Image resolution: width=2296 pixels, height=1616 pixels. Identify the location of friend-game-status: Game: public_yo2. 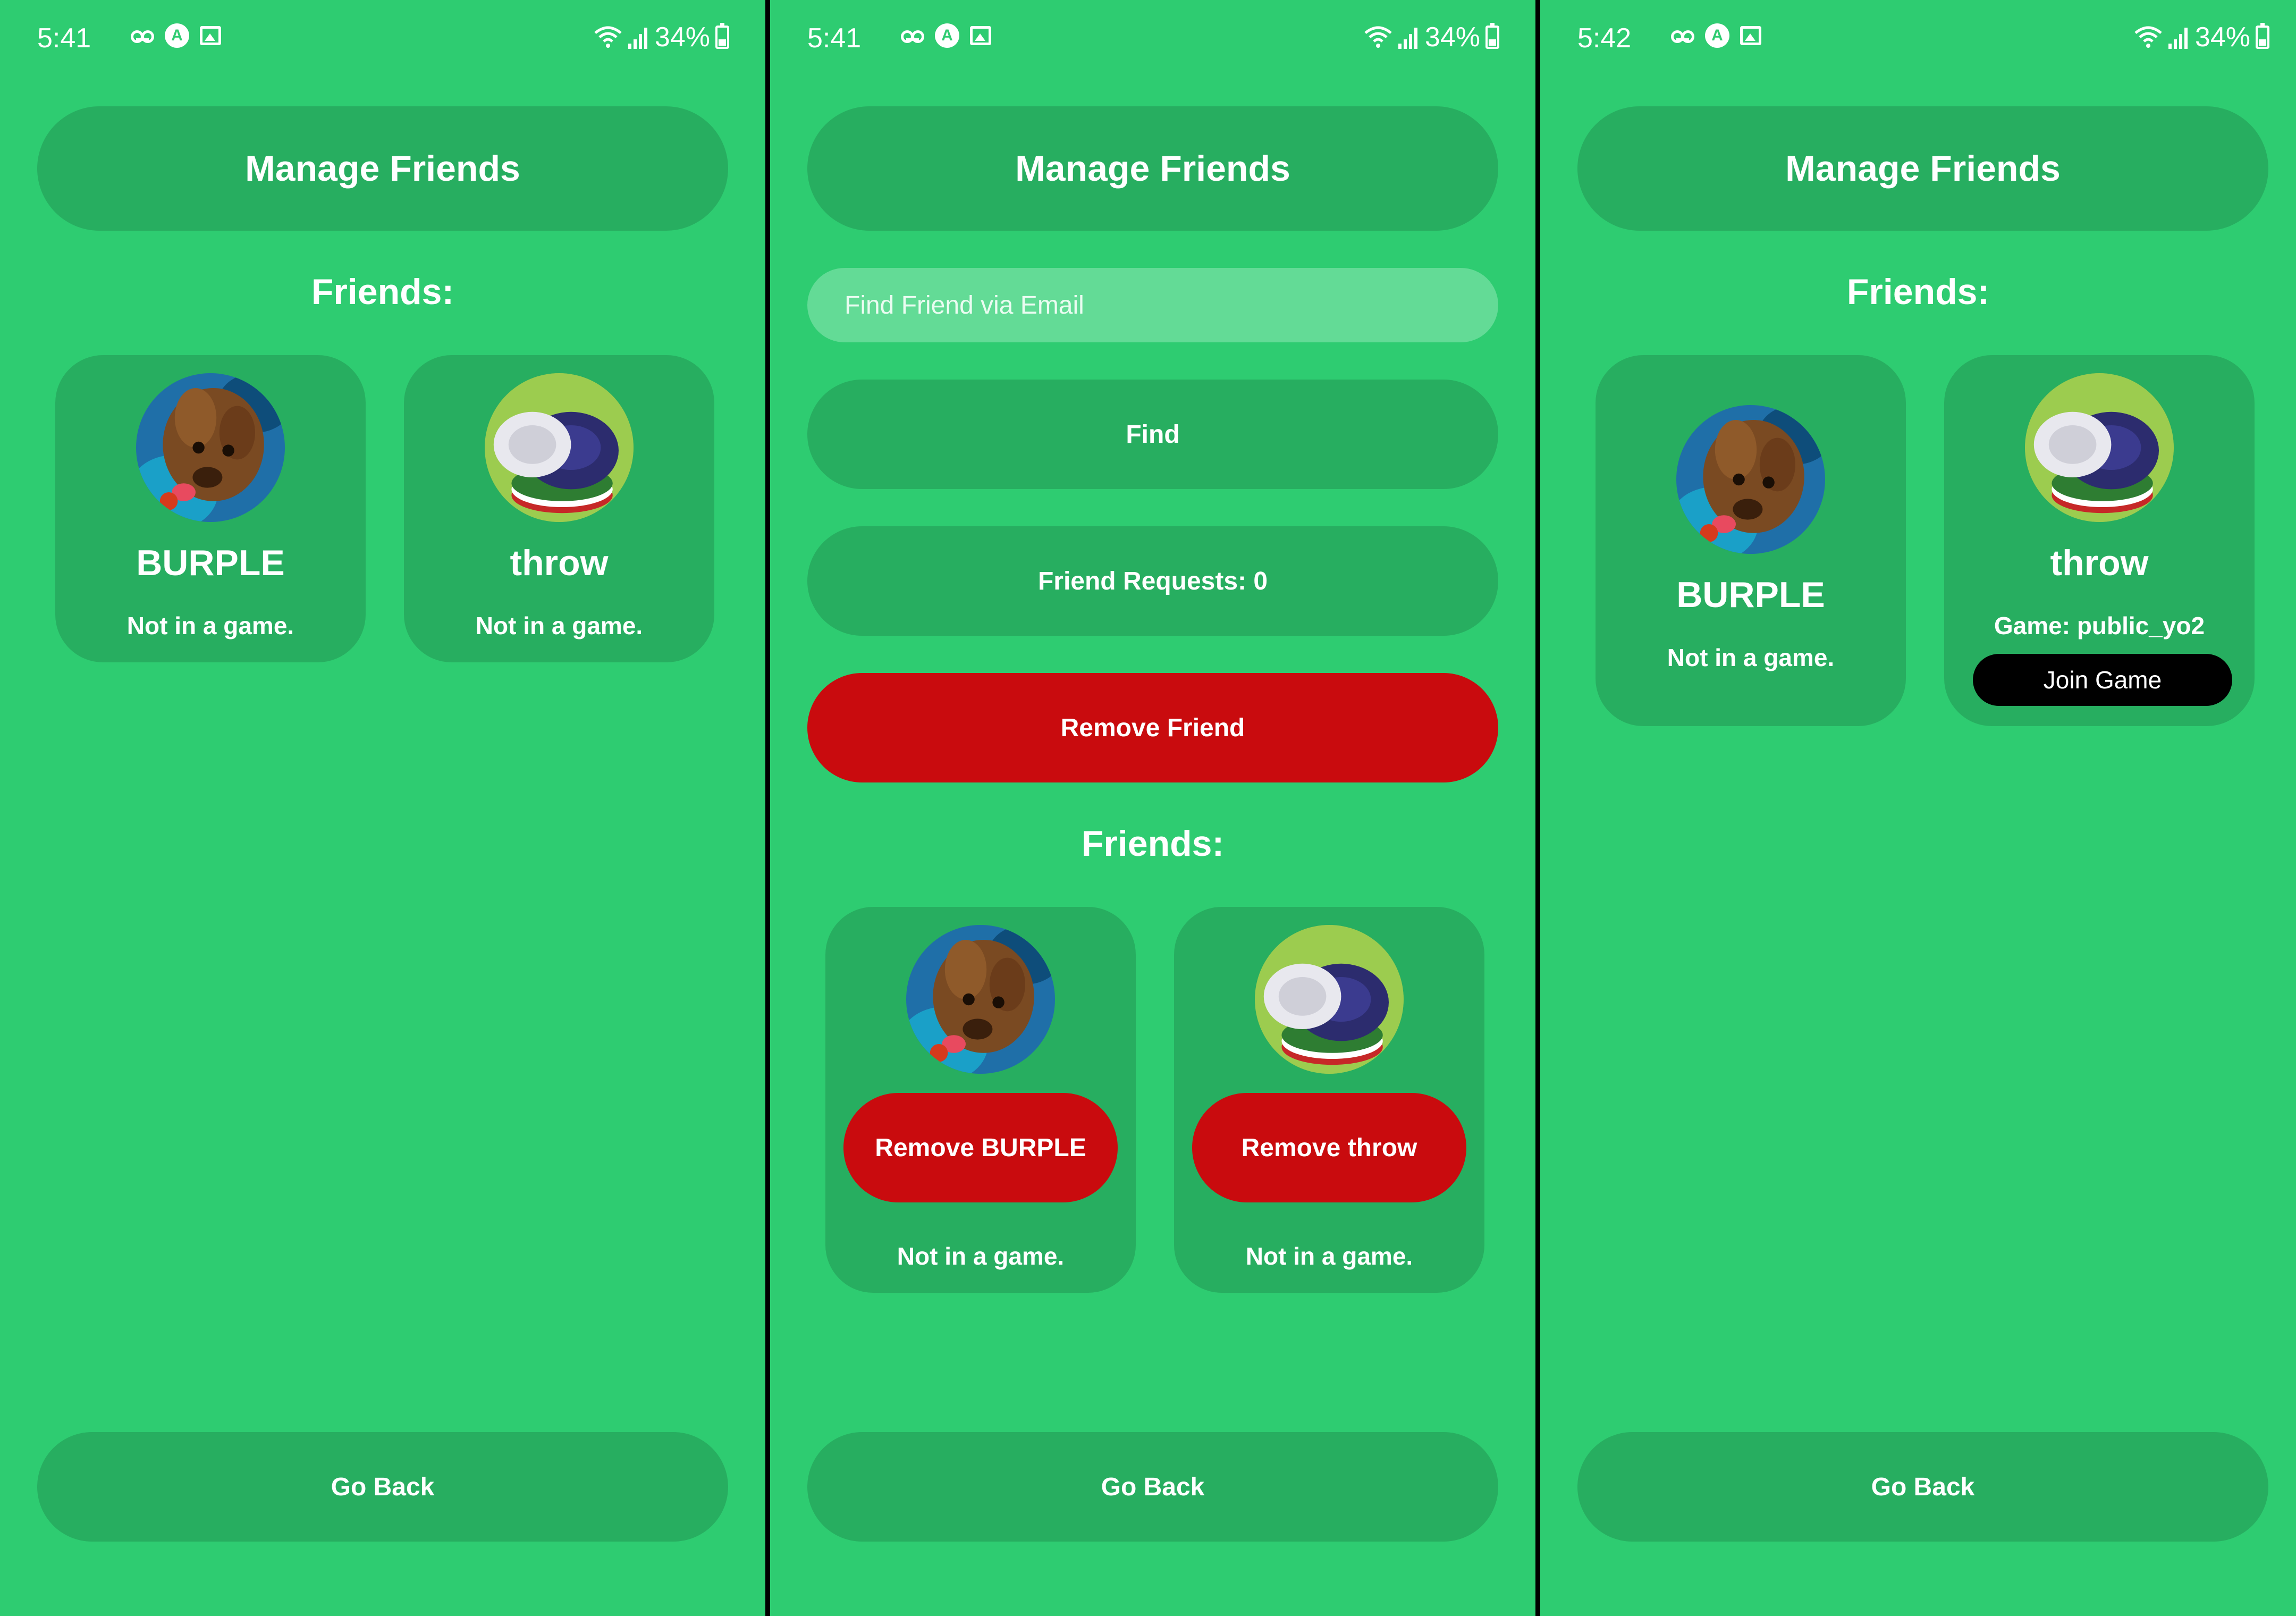
(2099, 625).